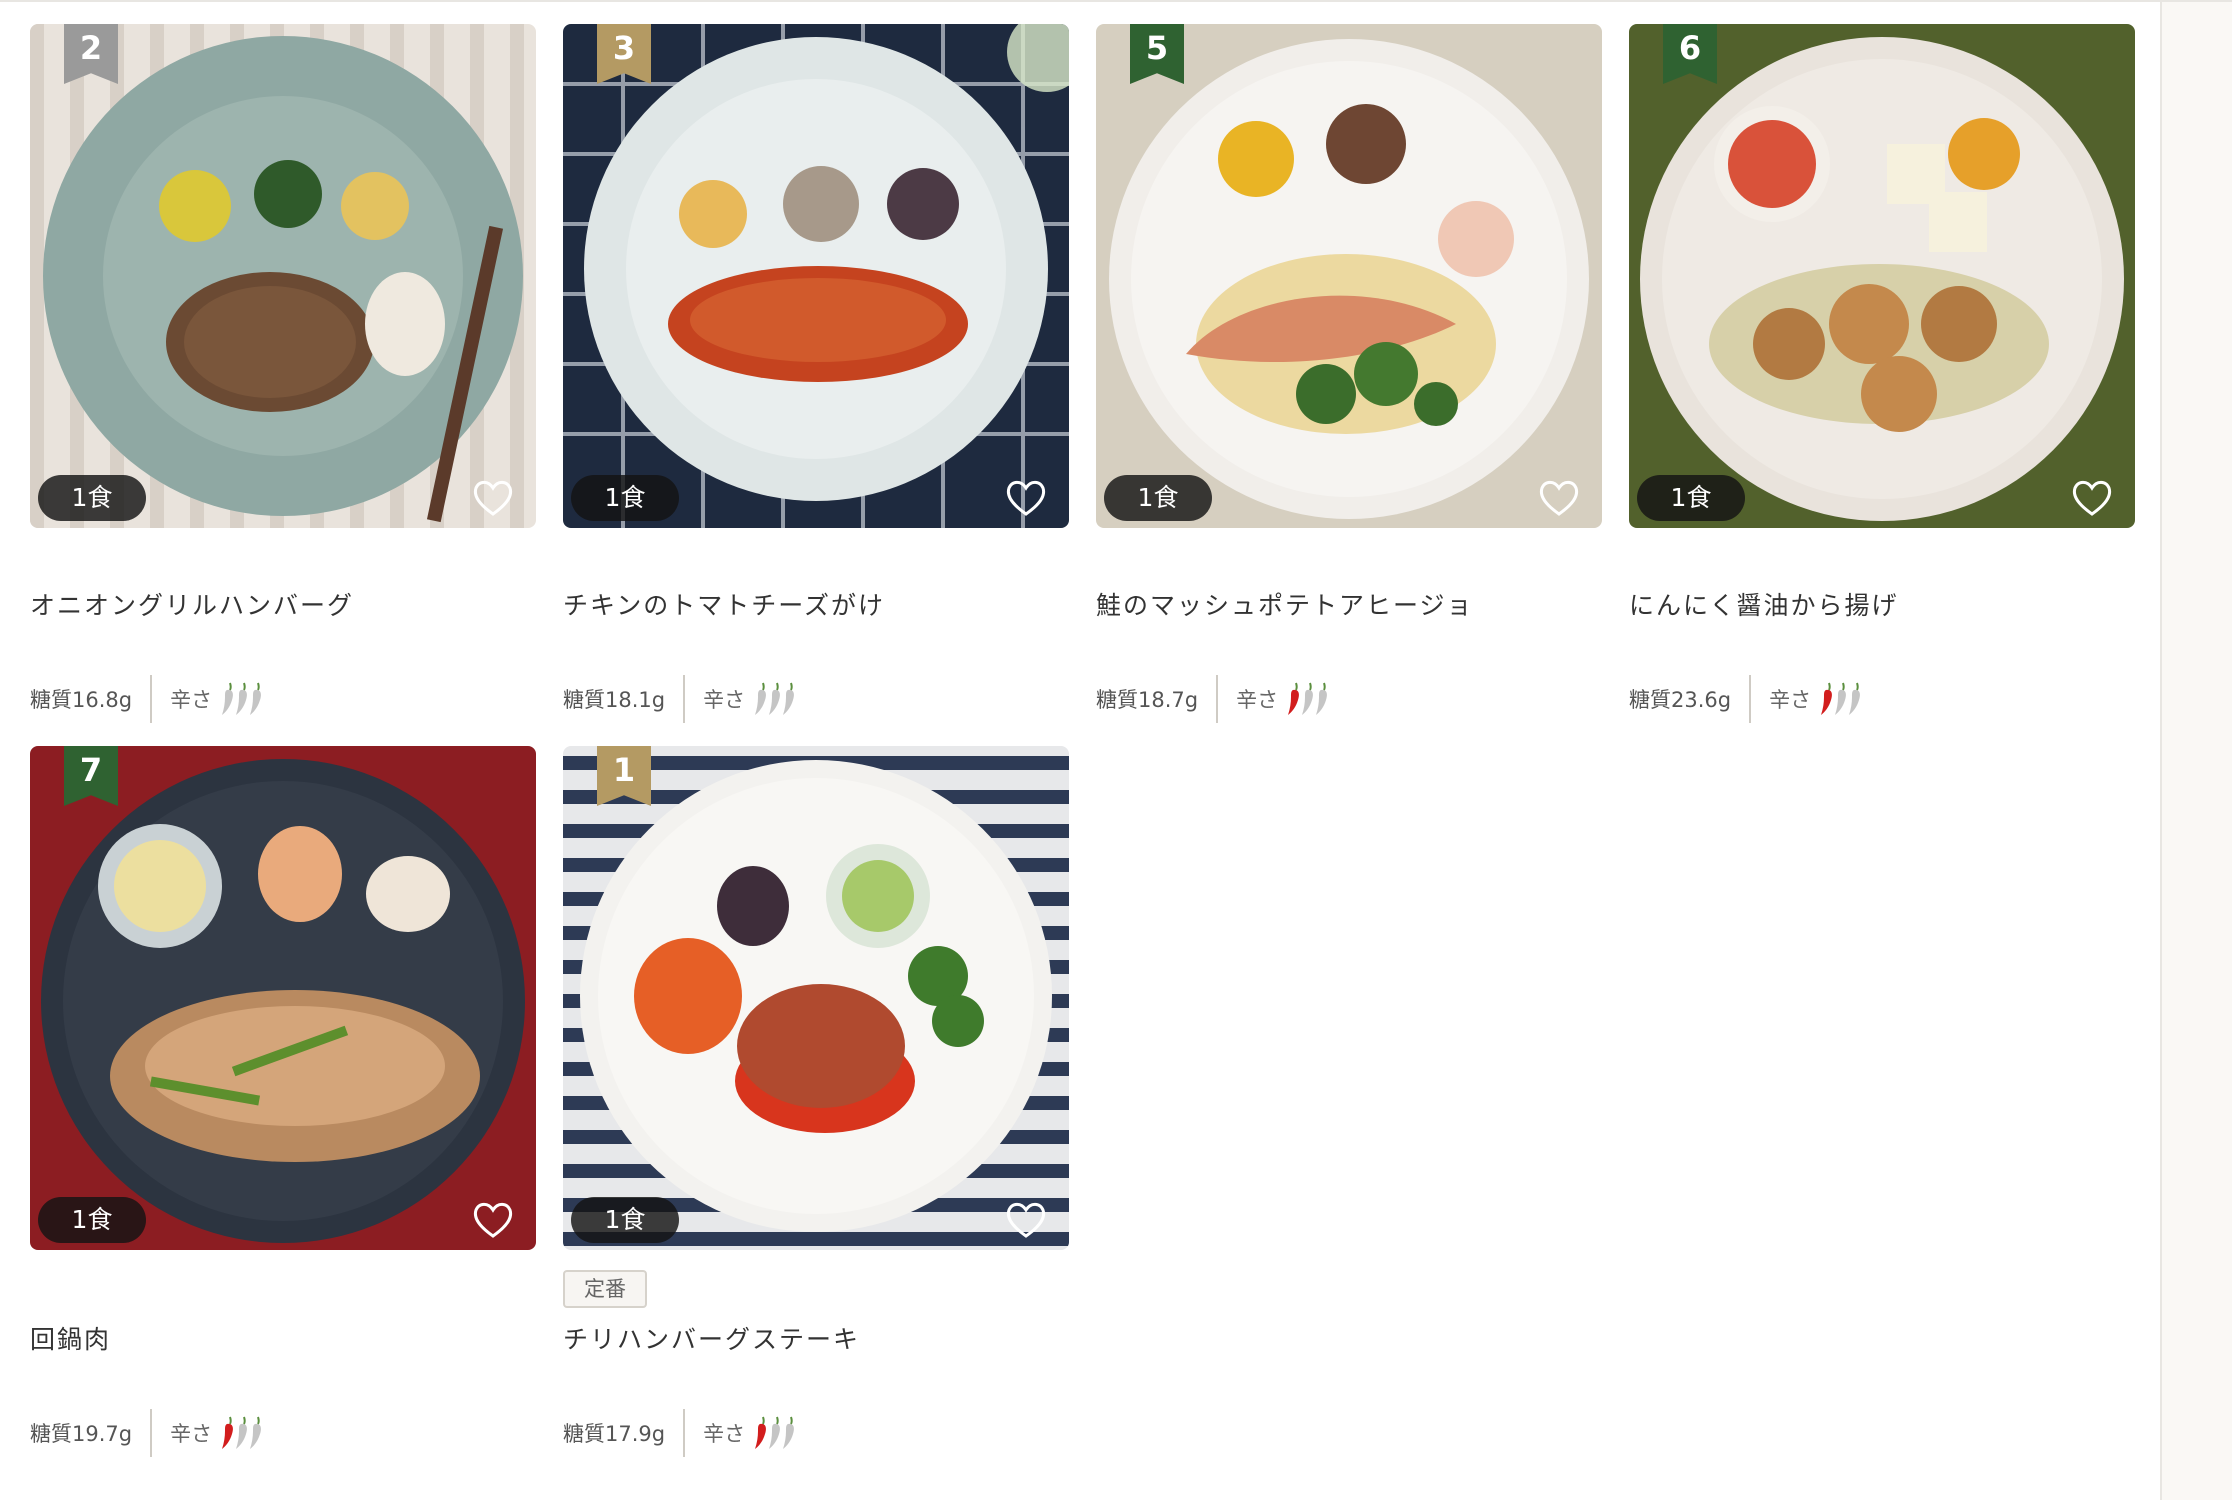  I want to click on product-photo: 1 1食, so click(816, 998).